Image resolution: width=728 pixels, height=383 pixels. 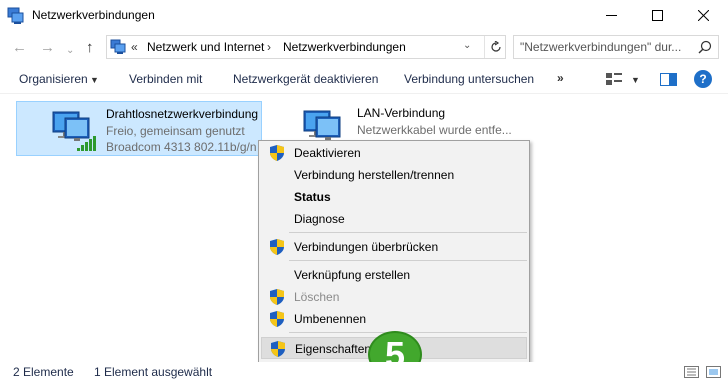 I want to click on menu-item-deaktivieren: Deaktivieren, so click(x=394, y=153).